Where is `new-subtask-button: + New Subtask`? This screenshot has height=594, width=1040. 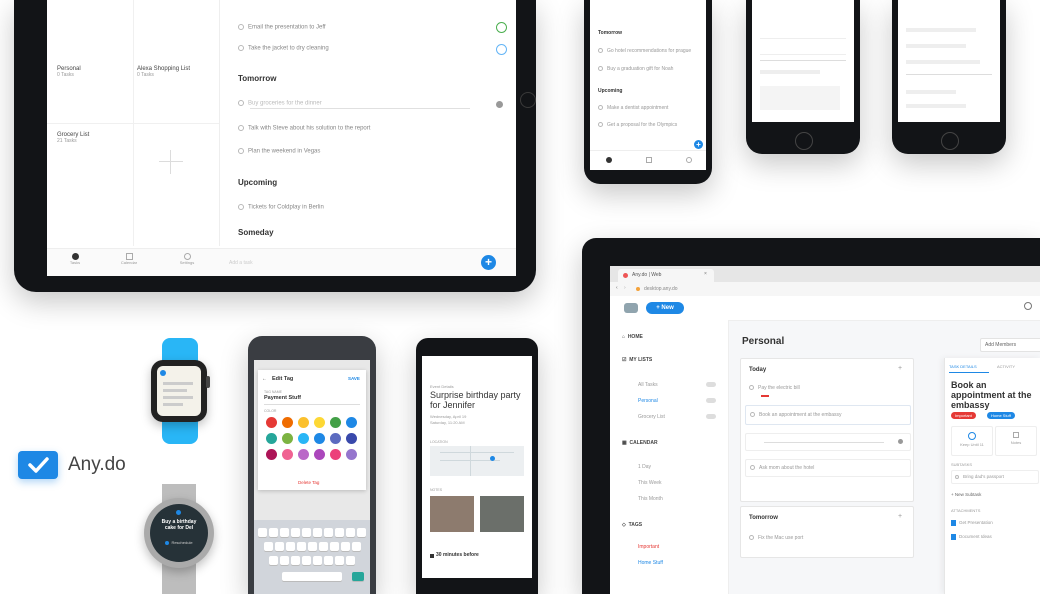 new-subtask-button: + New Subtask is located at coordinates (966, 494).